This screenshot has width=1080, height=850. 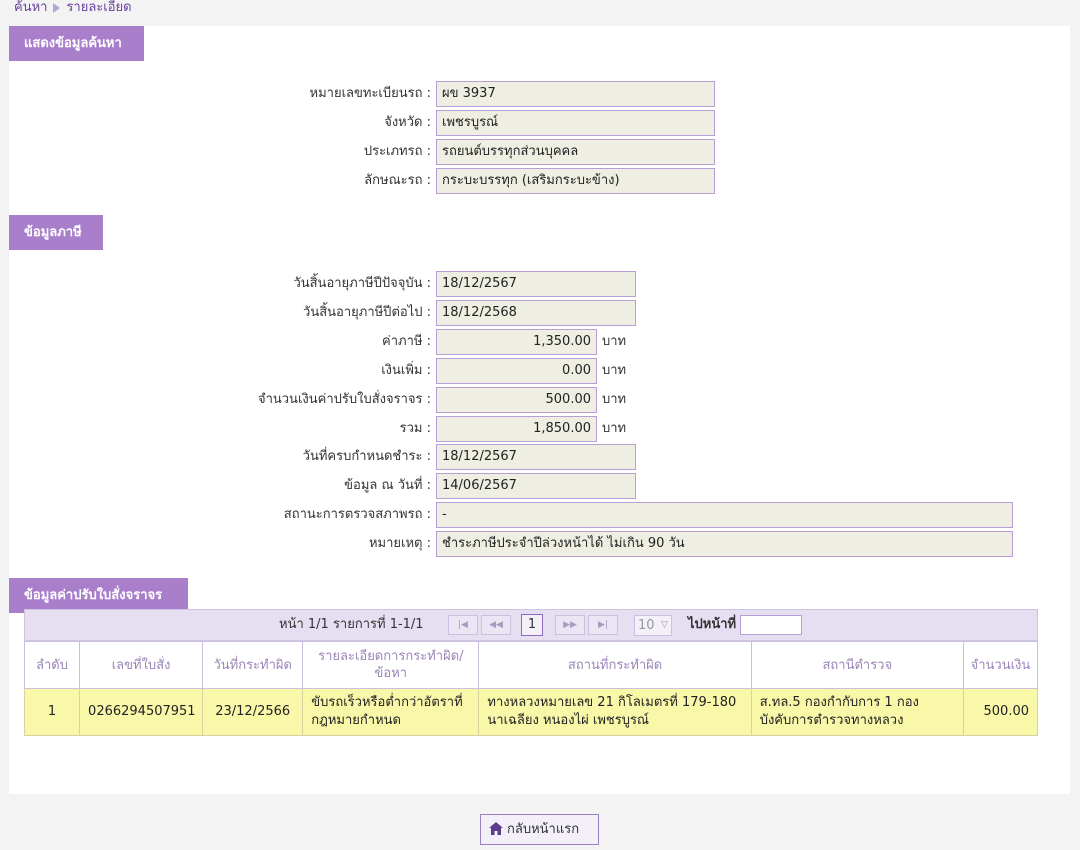 I want to click on surcharge-unit: บาท, so click(x=614, y=370).